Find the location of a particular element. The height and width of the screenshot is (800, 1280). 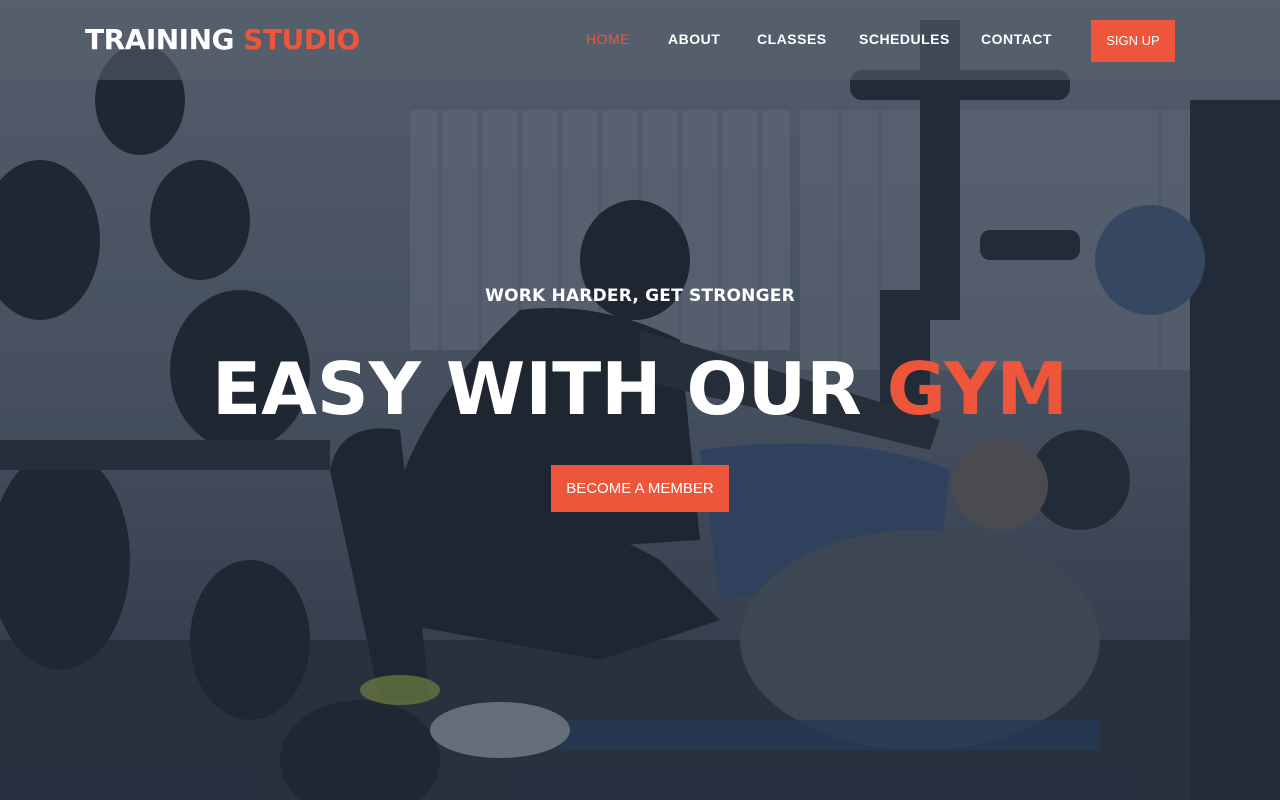

main-navigation: HOME ABOUT CLASSES SCHEDULES CONTACT is located at coordinates (640, 40).